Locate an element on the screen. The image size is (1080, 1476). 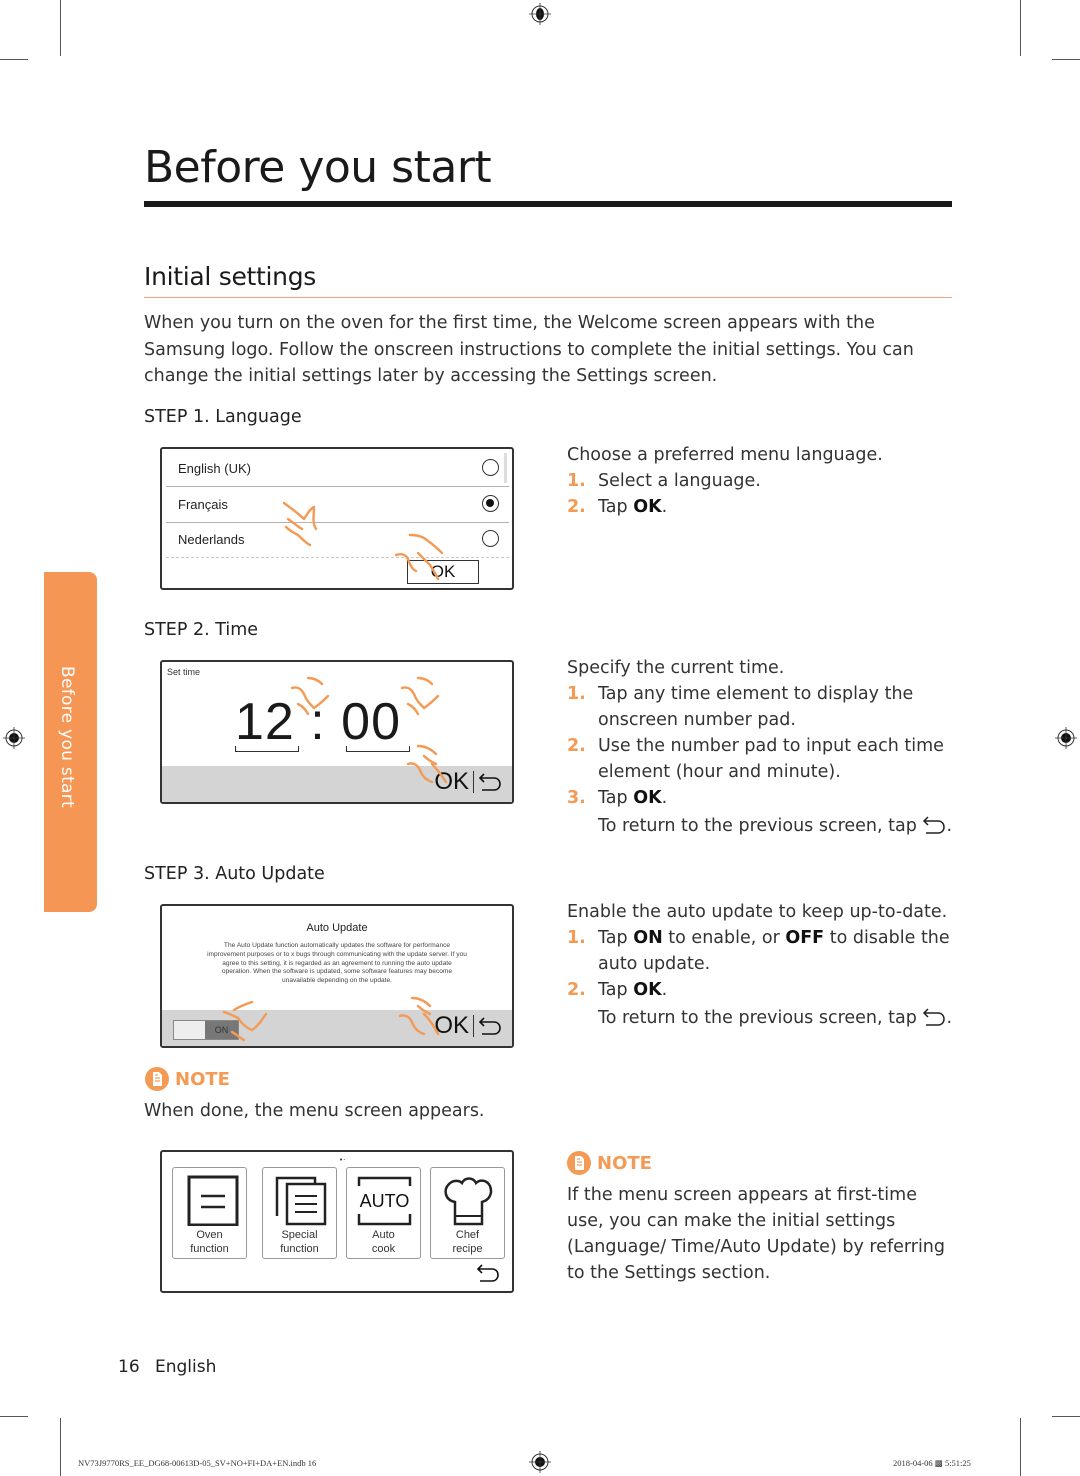
page-title: Before you start is located at coordinates (318, 167).